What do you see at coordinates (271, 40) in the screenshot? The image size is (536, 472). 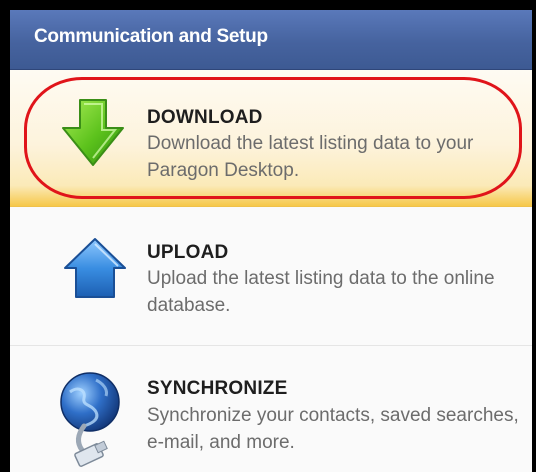 I see `panel-header: Communication and Setup` at bounding box center [271, 40].